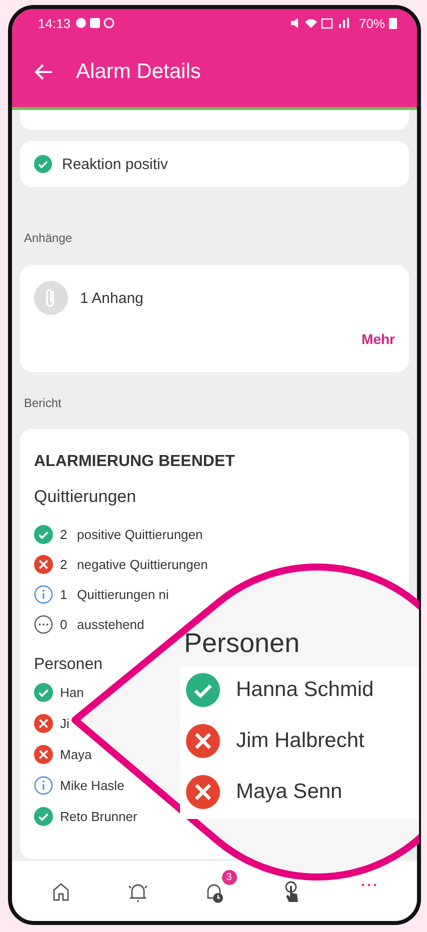 The height and width of the screenshot is (932, 427). What do you see at coordinates (99, 816) in the screenshot?
I see `person-name: Reto Brunner` at bounding box center [99, 816].